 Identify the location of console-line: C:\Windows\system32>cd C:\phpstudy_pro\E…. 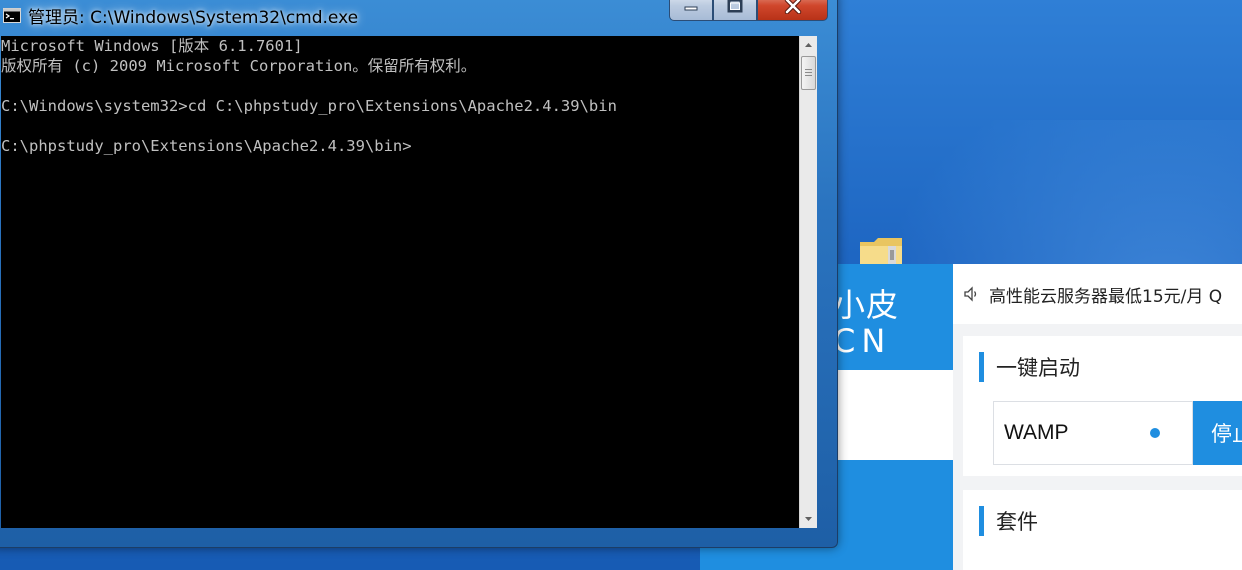
(309, 106).